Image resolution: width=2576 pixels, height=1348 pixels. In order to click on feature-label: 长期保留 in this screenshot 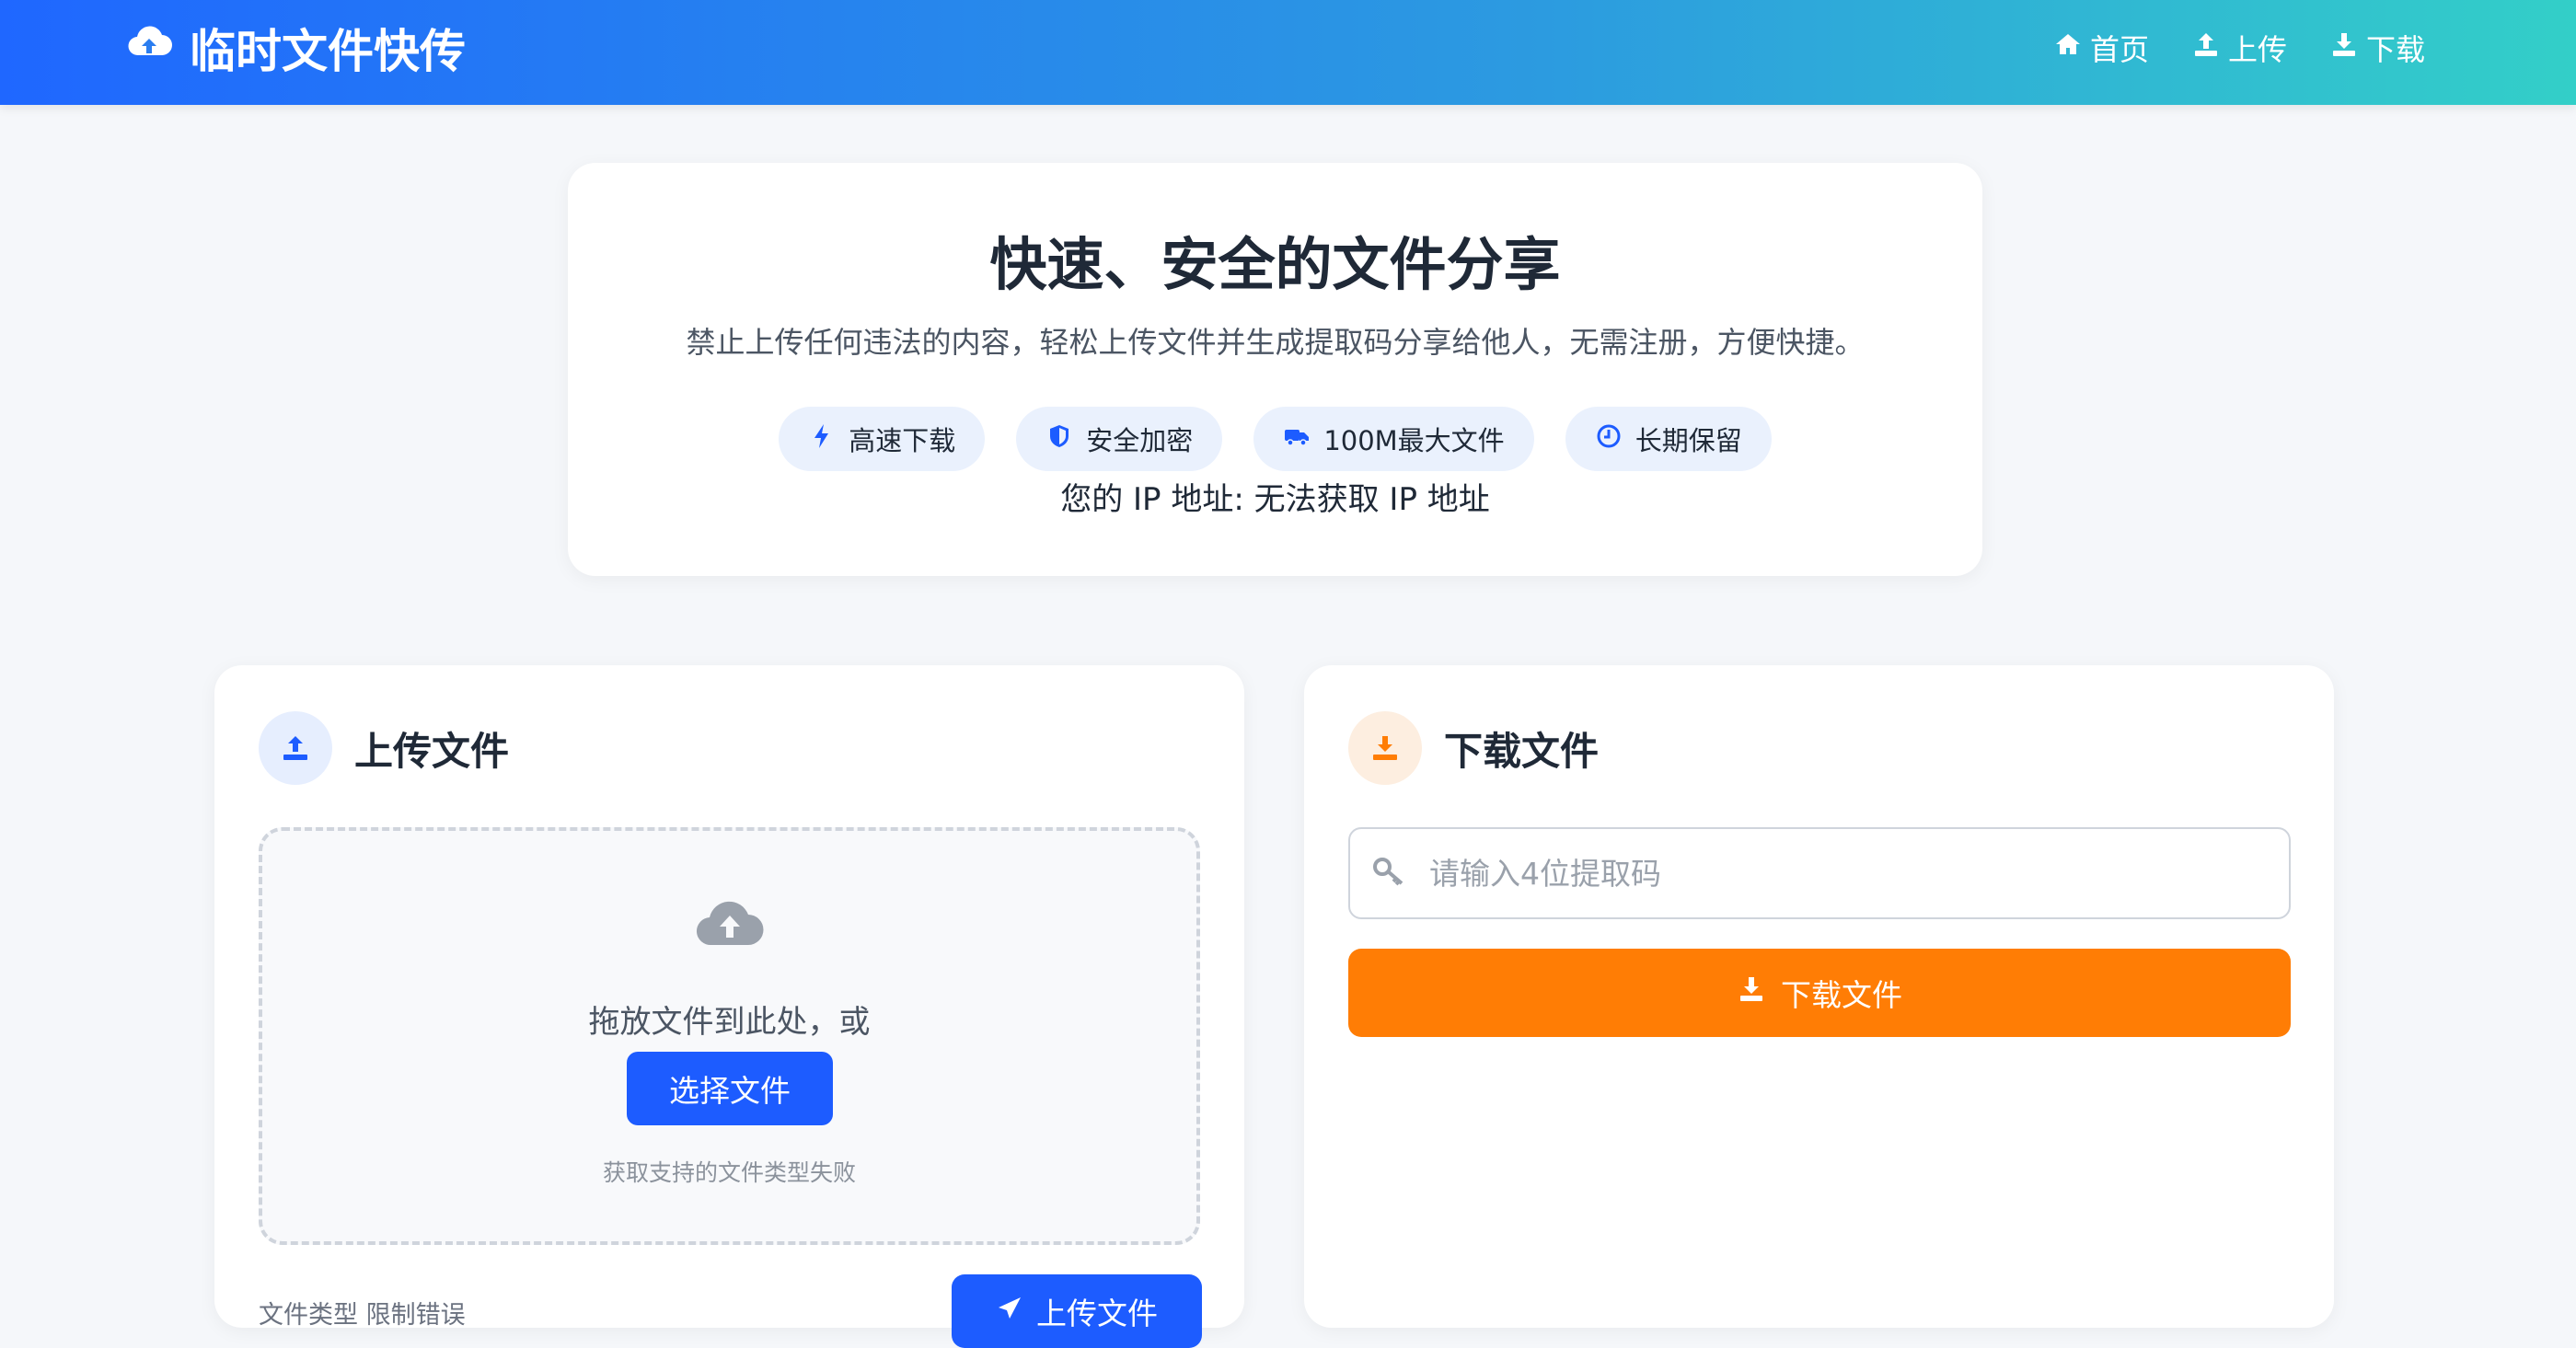, I will do `click(1689, 441)`.